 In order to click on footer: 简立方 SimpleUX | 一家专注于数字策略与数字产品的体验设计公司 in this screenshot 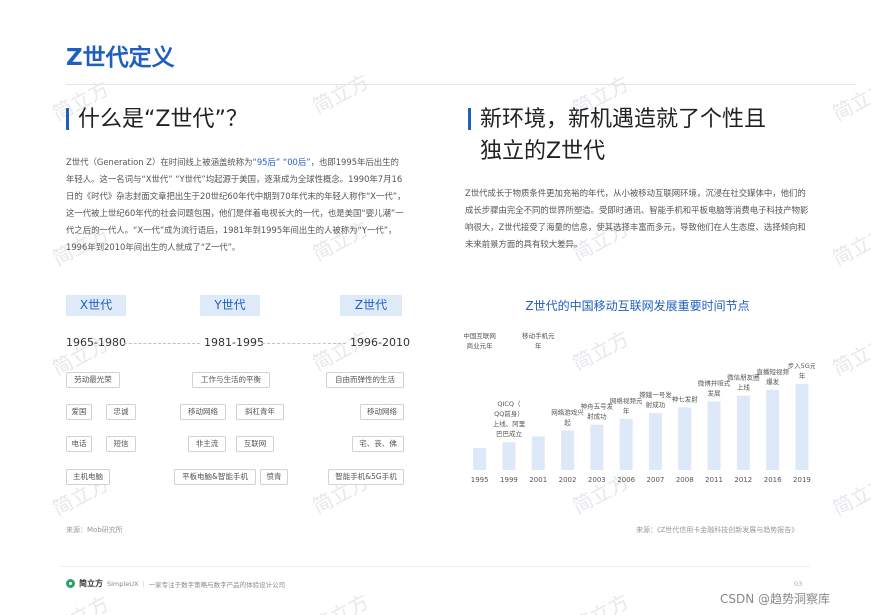, I will do `click(175, 583)`.